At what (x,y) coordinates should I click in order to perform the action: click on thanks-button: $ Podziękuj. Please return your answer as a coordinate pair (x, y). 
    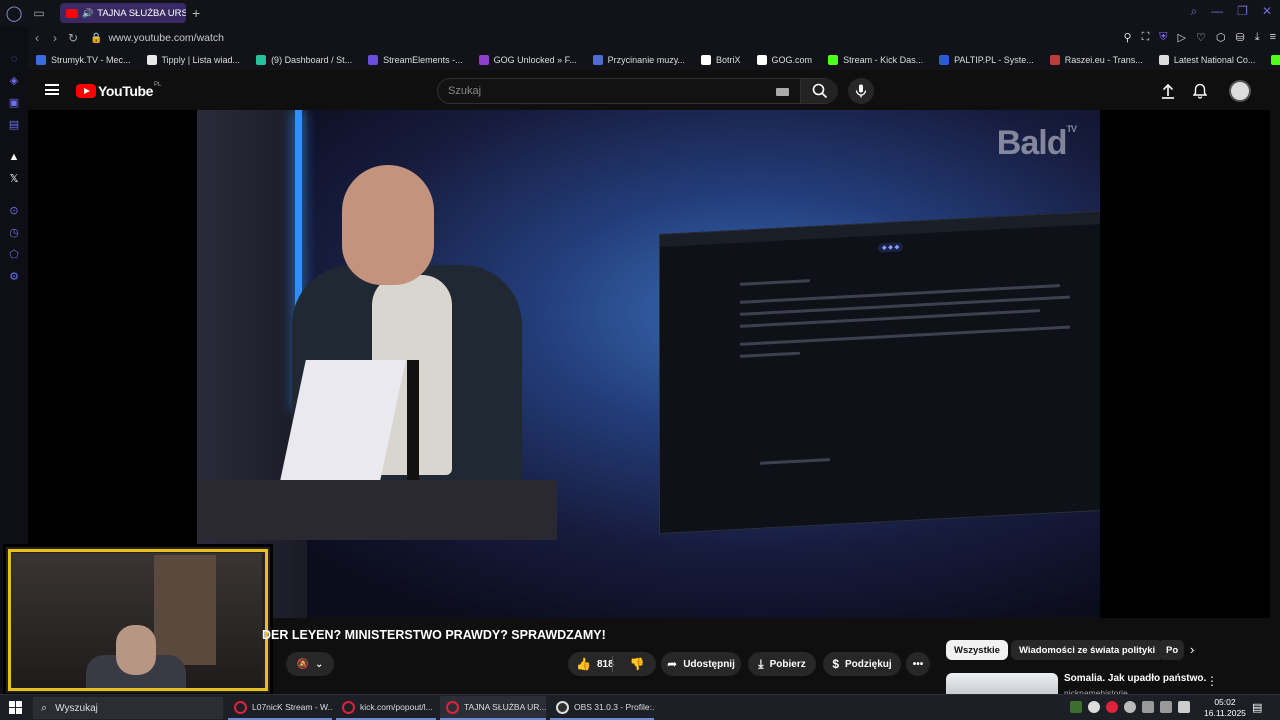
    Looking at the image, I should click on (862, 664).